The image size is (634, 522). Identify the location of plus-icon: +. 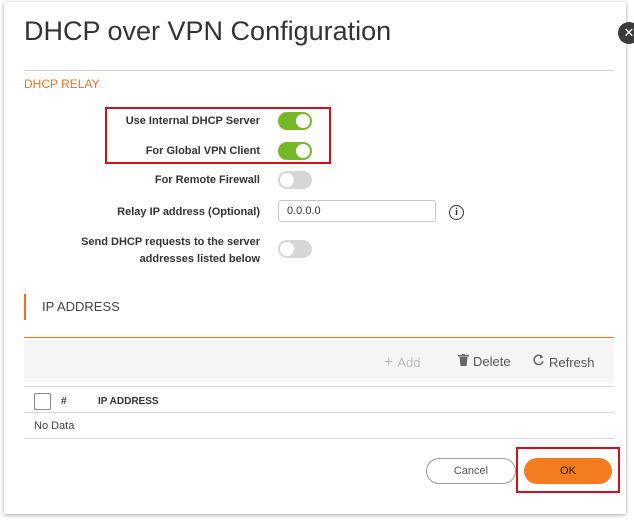
(389, 362).